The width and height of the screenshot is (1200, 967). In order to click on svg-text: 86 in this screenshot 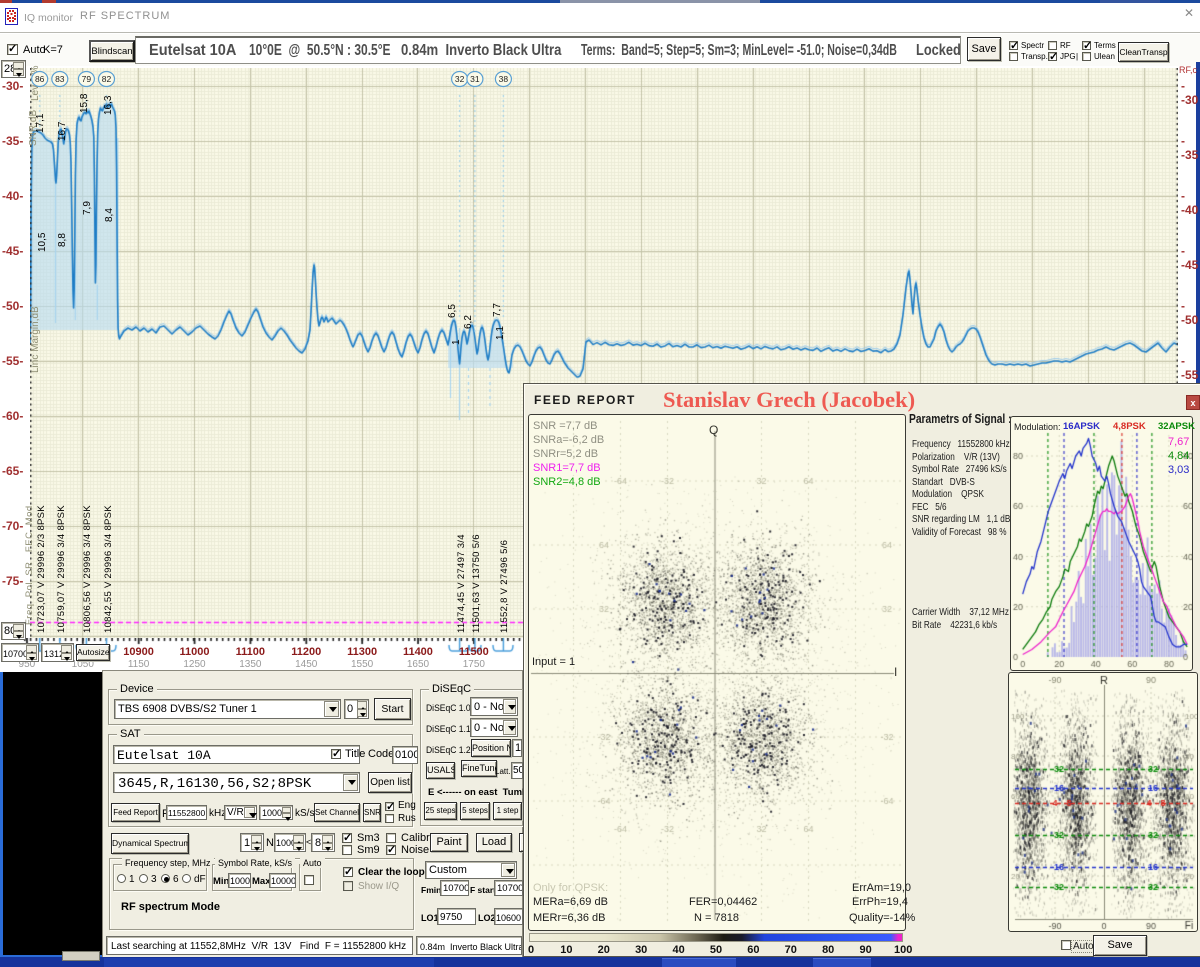, I will do `click(40, 79)`.